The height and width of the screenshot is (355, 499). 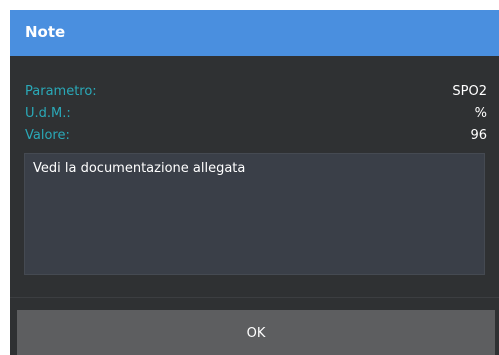 I want to click on dialog-title: Note, so click(x=45, y=32).